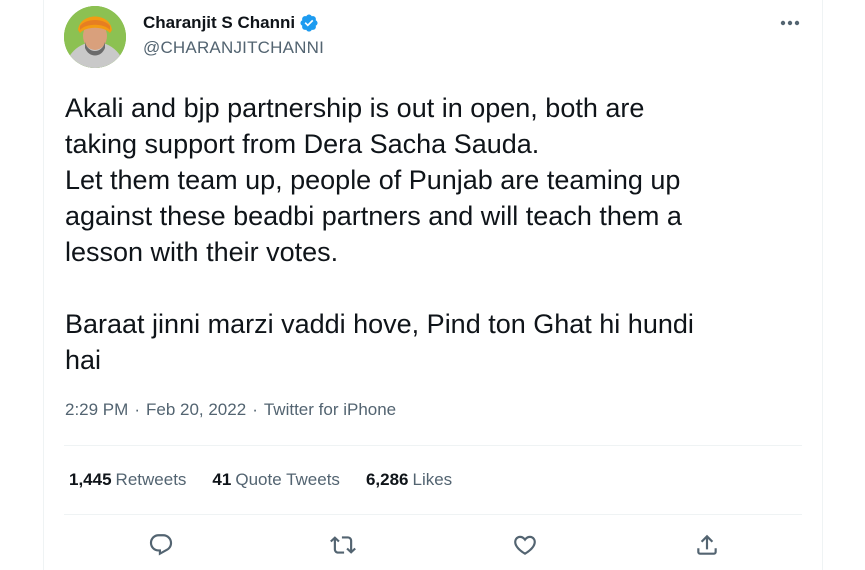  What do you see at coordinates (219, 23) in the screenshot?
I see `author-name: Charanjit S Channi` at bounding box center [219, 23].